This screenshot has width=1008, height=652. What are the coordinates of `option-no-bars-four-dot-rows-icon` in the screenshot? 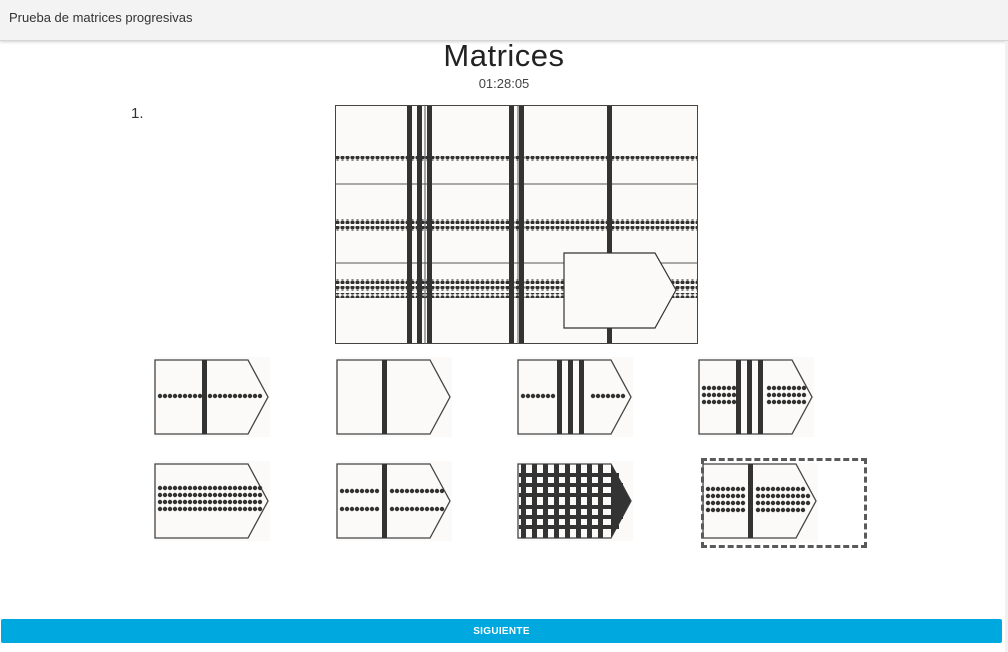 It's located at (212, 501).